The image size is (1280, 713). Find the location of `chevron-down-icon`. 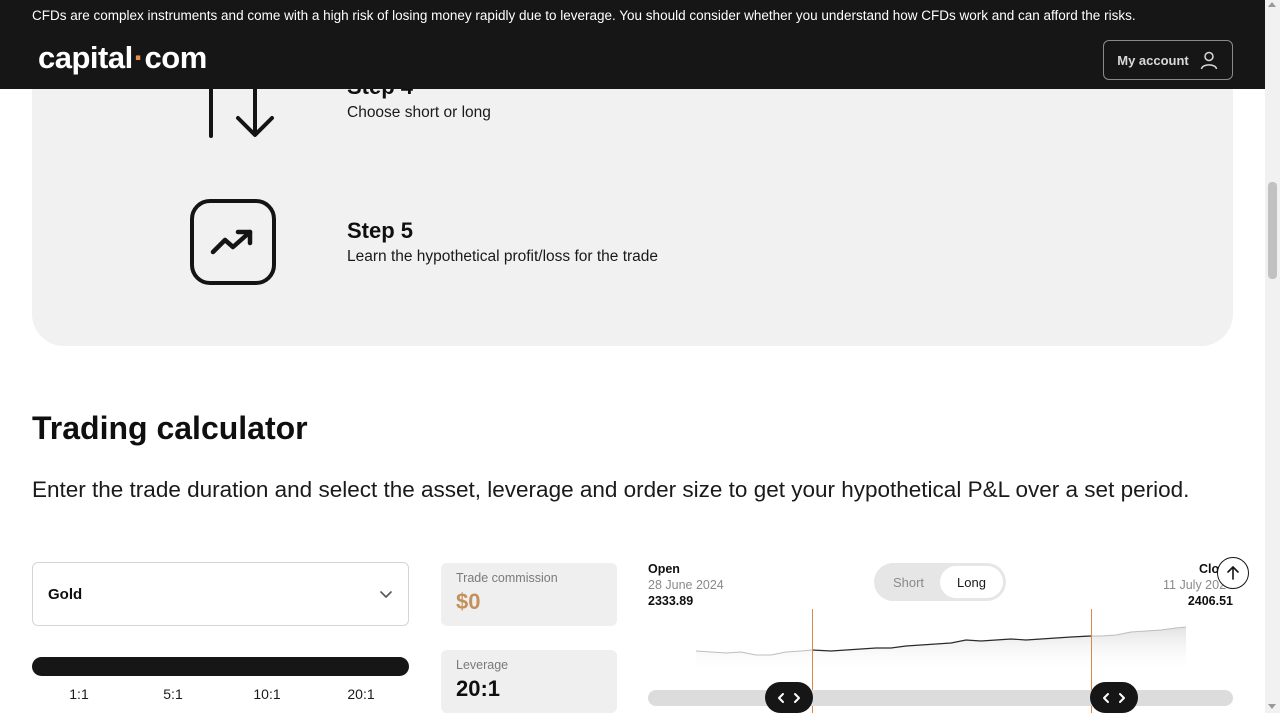

chevron-down-icon is located at coordinates (386, 594).